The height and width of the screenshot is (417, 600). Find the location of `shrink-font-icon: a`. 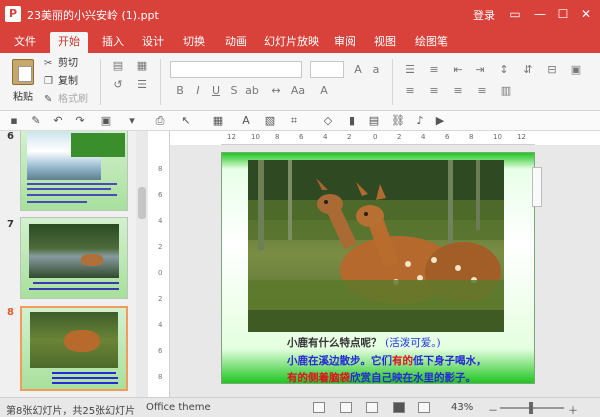

shrink-font-icon: a is located at coordinates (376, 70).